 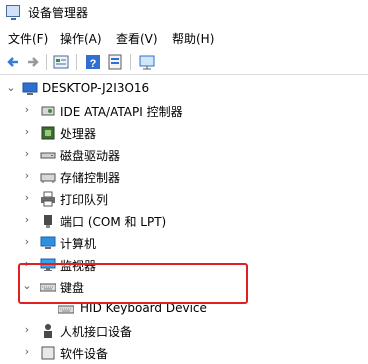 I want to click on printer-icon, so click(x=48, y=199).